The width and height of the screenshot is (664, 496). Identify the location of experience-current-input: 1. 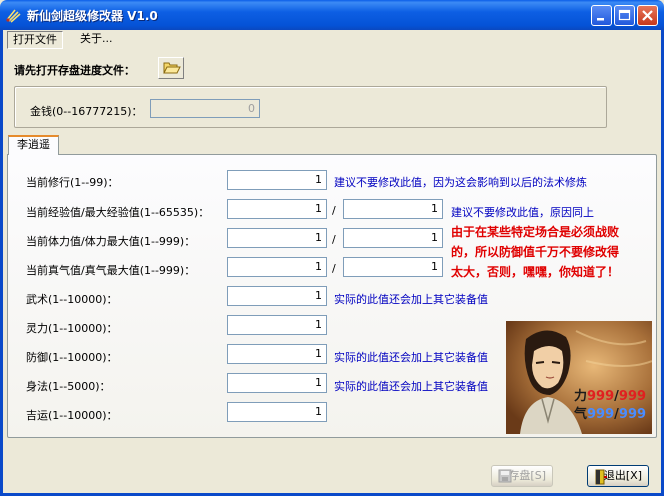
(277, 209).